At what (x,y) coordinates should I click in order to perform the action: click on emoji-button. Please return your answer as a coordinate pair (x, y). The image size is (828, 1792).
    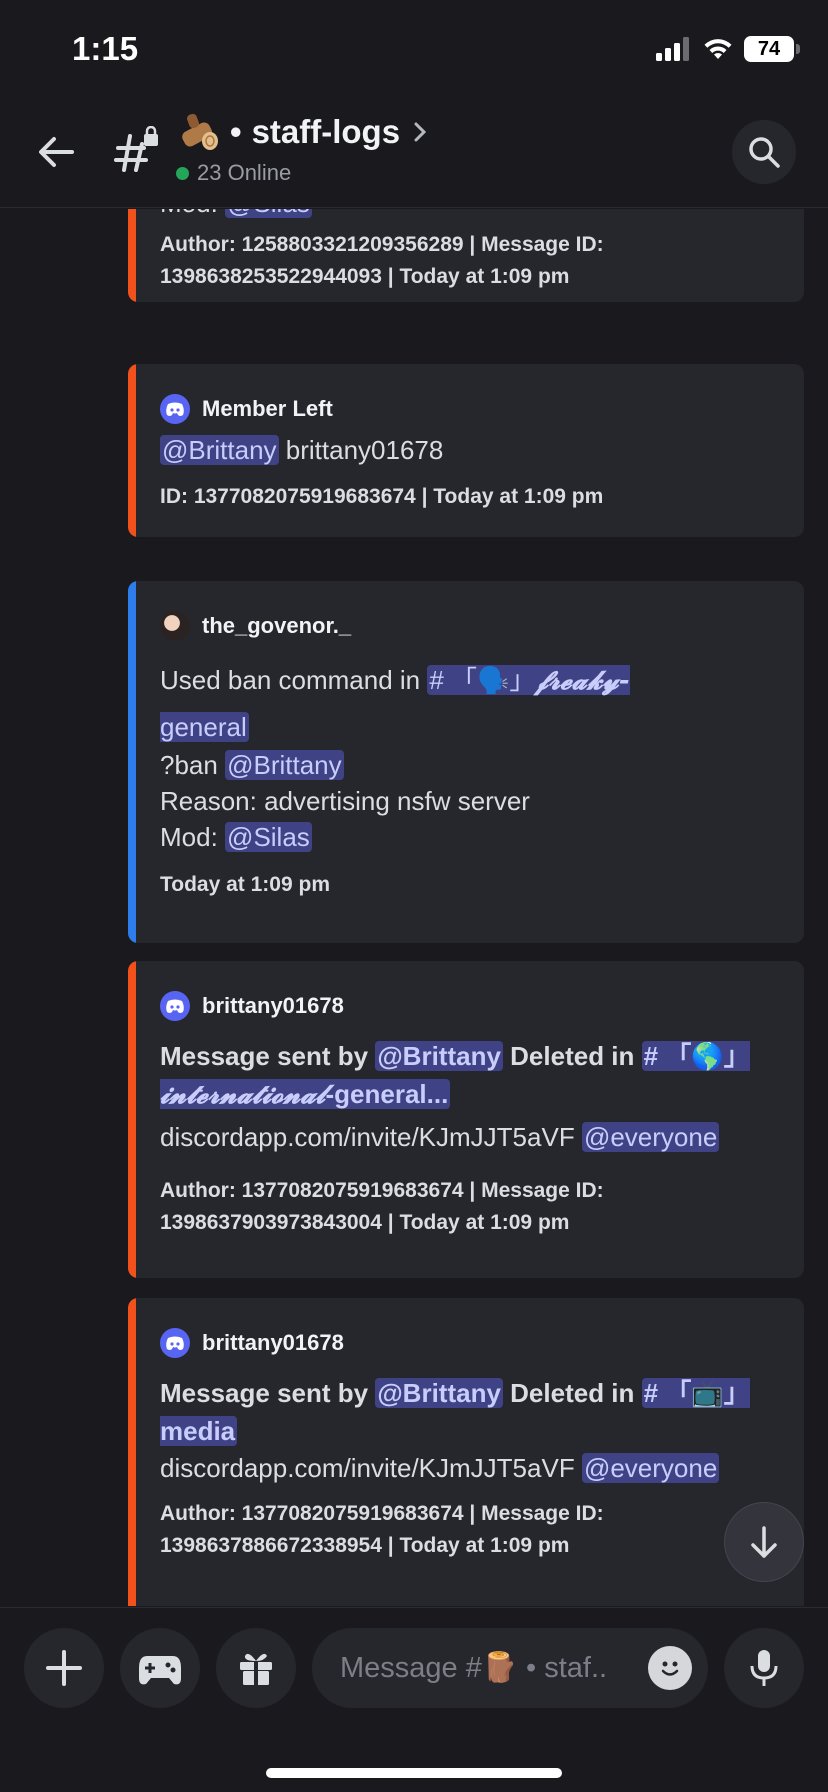
    Looking at the image, I should click on (670, 1668).